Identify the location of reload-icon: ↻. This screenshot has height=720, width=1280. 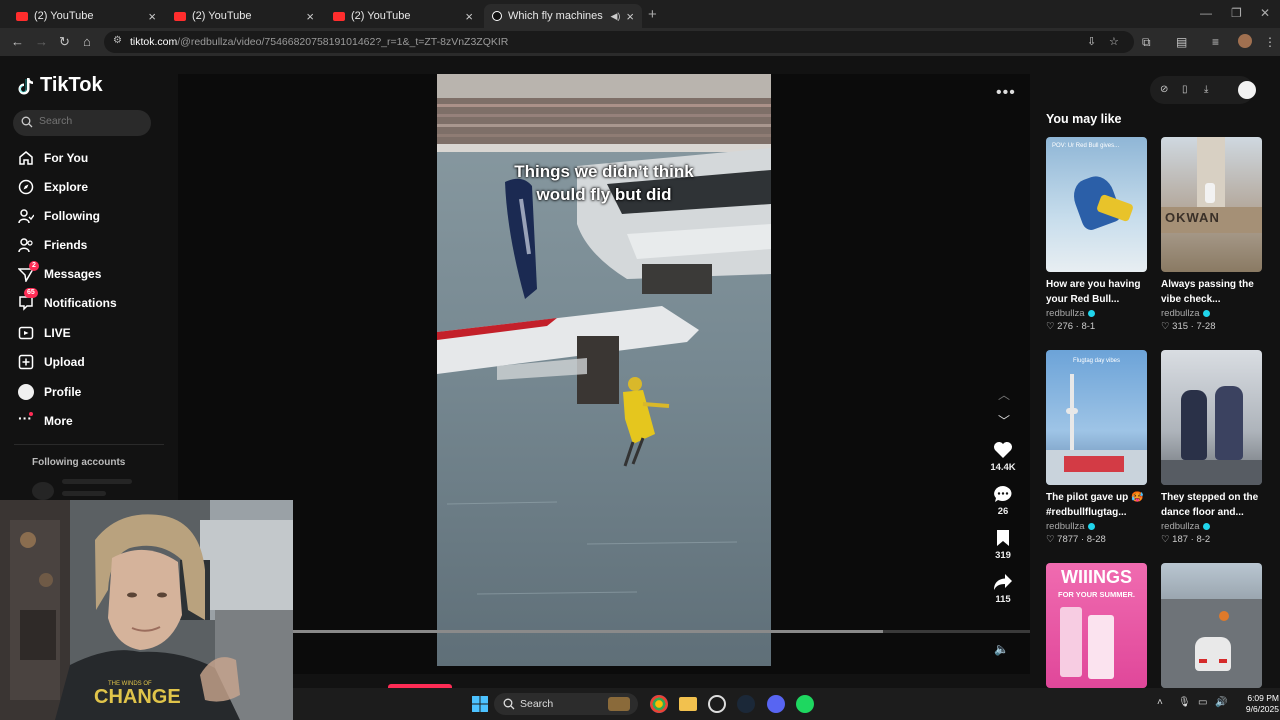
(64, 42).